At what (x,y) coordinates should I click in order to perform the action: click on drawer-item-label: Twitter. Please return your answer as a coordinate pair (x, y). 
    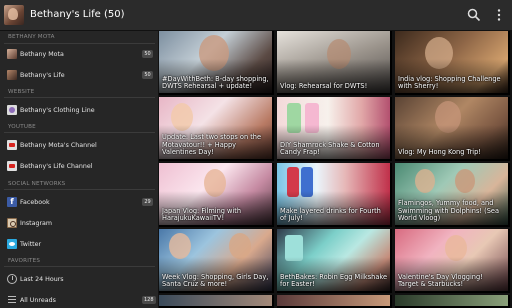
    Looking at the image, I should click on (31, 244).